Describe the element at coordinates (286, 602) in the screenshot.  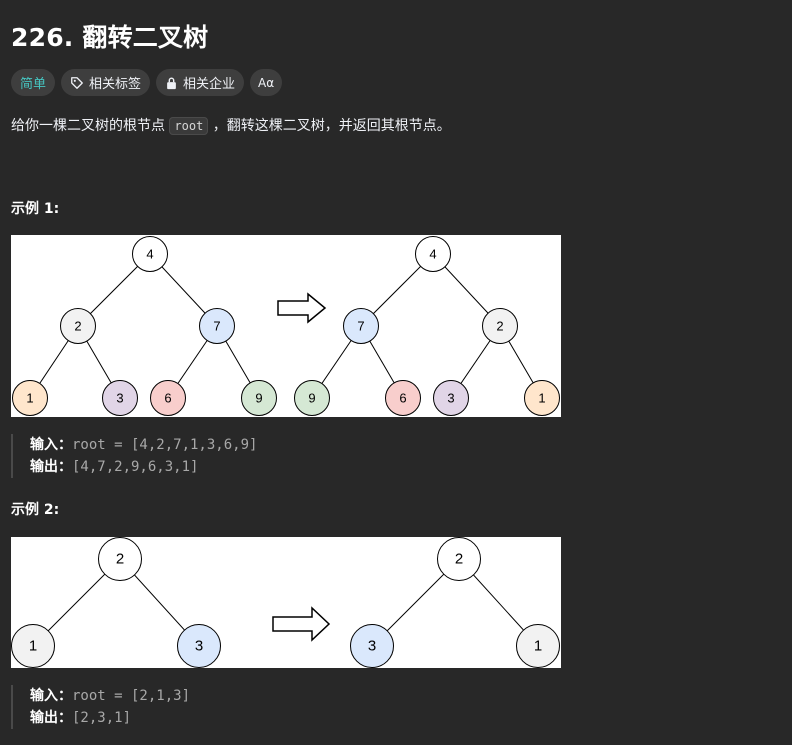
I see `example-2-figure: 2 1 3 2 3 1` at that location.